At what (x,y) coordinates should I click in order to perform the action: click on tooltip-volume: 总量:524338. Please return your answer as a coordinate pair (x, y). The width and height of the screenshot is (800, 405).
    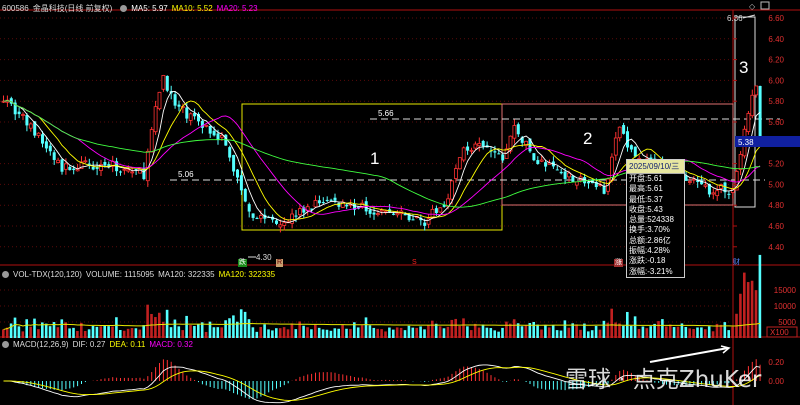
    Looking at the image, I should click on (651, 220).